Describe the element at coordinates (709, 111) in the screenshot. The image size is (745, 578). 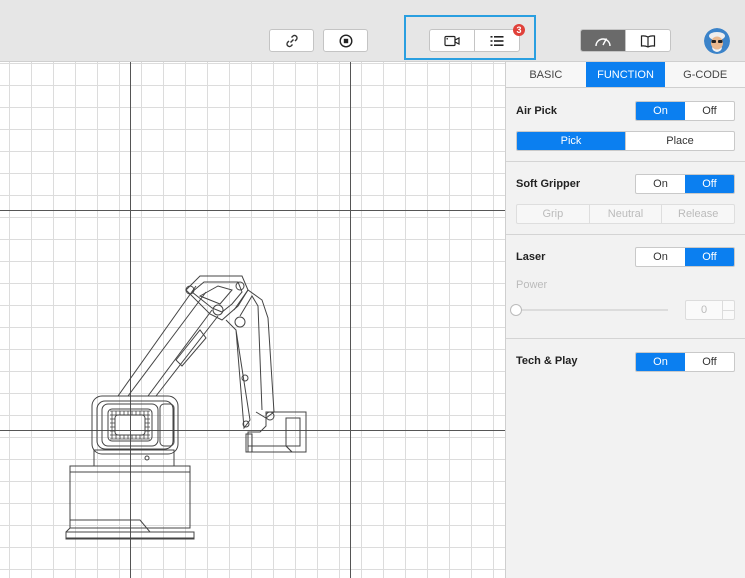
I see `air-pick-off-button: Off` at that location.